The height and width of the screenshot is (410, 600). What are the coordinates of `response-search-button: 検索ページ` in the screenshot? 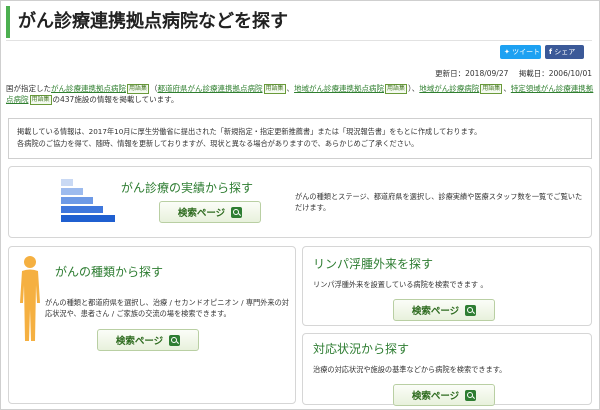 It's located at (444, 395).